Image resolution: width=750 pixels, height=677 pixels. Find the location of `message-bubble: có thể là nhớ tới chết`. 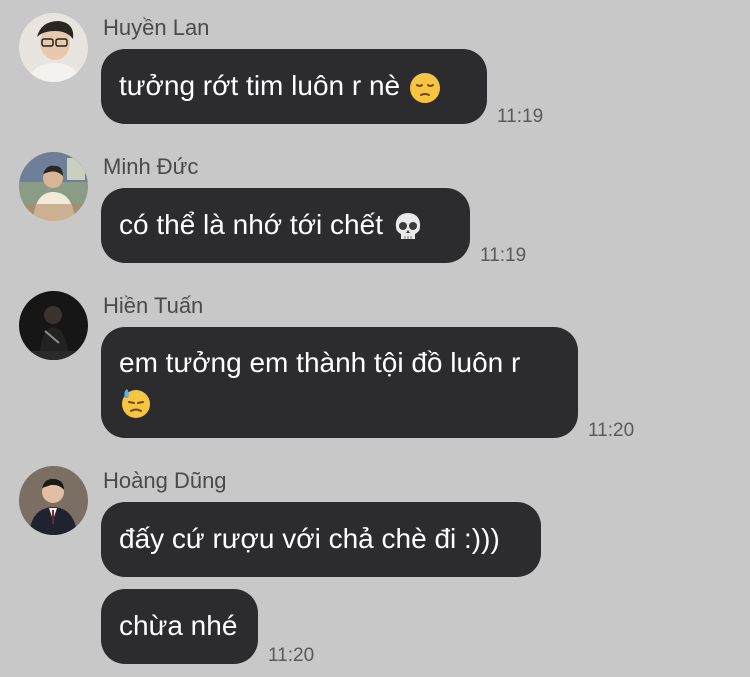

message-bubble: có thể là nhớ tới chết is located at coordinates (285, 225).